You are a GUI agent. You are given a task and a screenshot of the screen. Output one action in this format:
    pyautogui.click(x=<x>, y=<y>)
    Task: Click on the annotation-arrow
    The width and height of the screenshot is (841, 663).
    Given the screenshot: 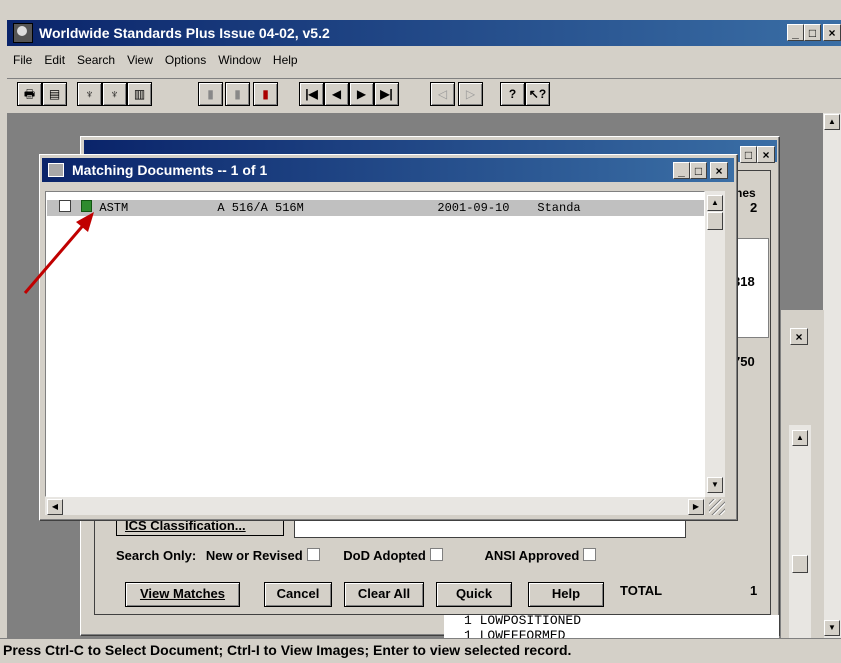 What is the action you would take?
    pyautogui.click(x=58, y=253)
    